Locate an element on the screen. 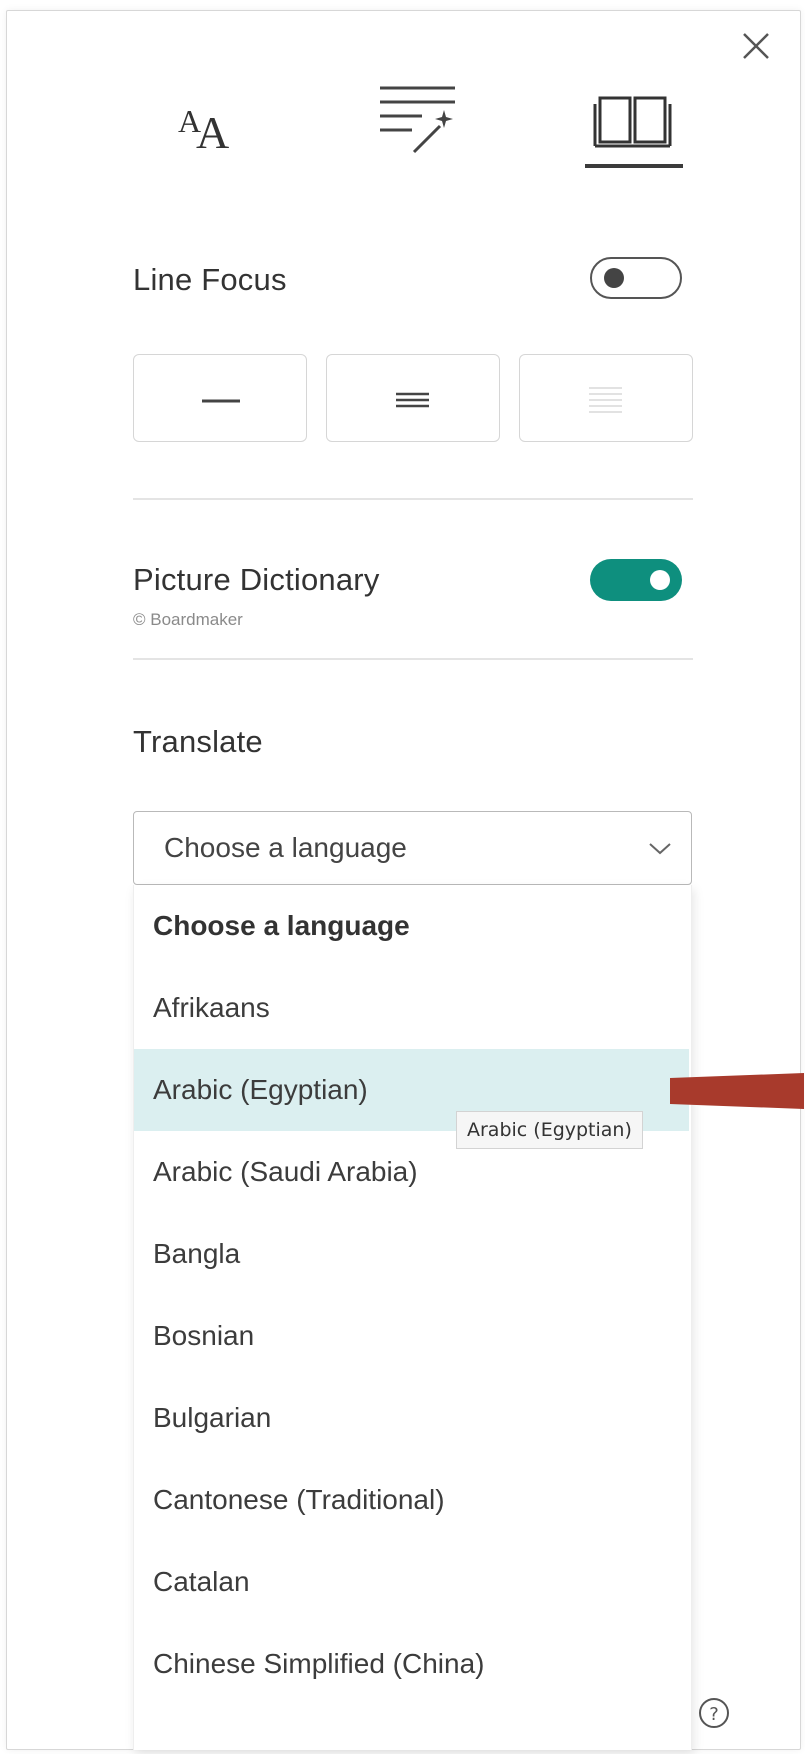 Image resolution: width=805 pixels, height=1754 pixels. help-button: ? is located at coordinates (714, 1713).